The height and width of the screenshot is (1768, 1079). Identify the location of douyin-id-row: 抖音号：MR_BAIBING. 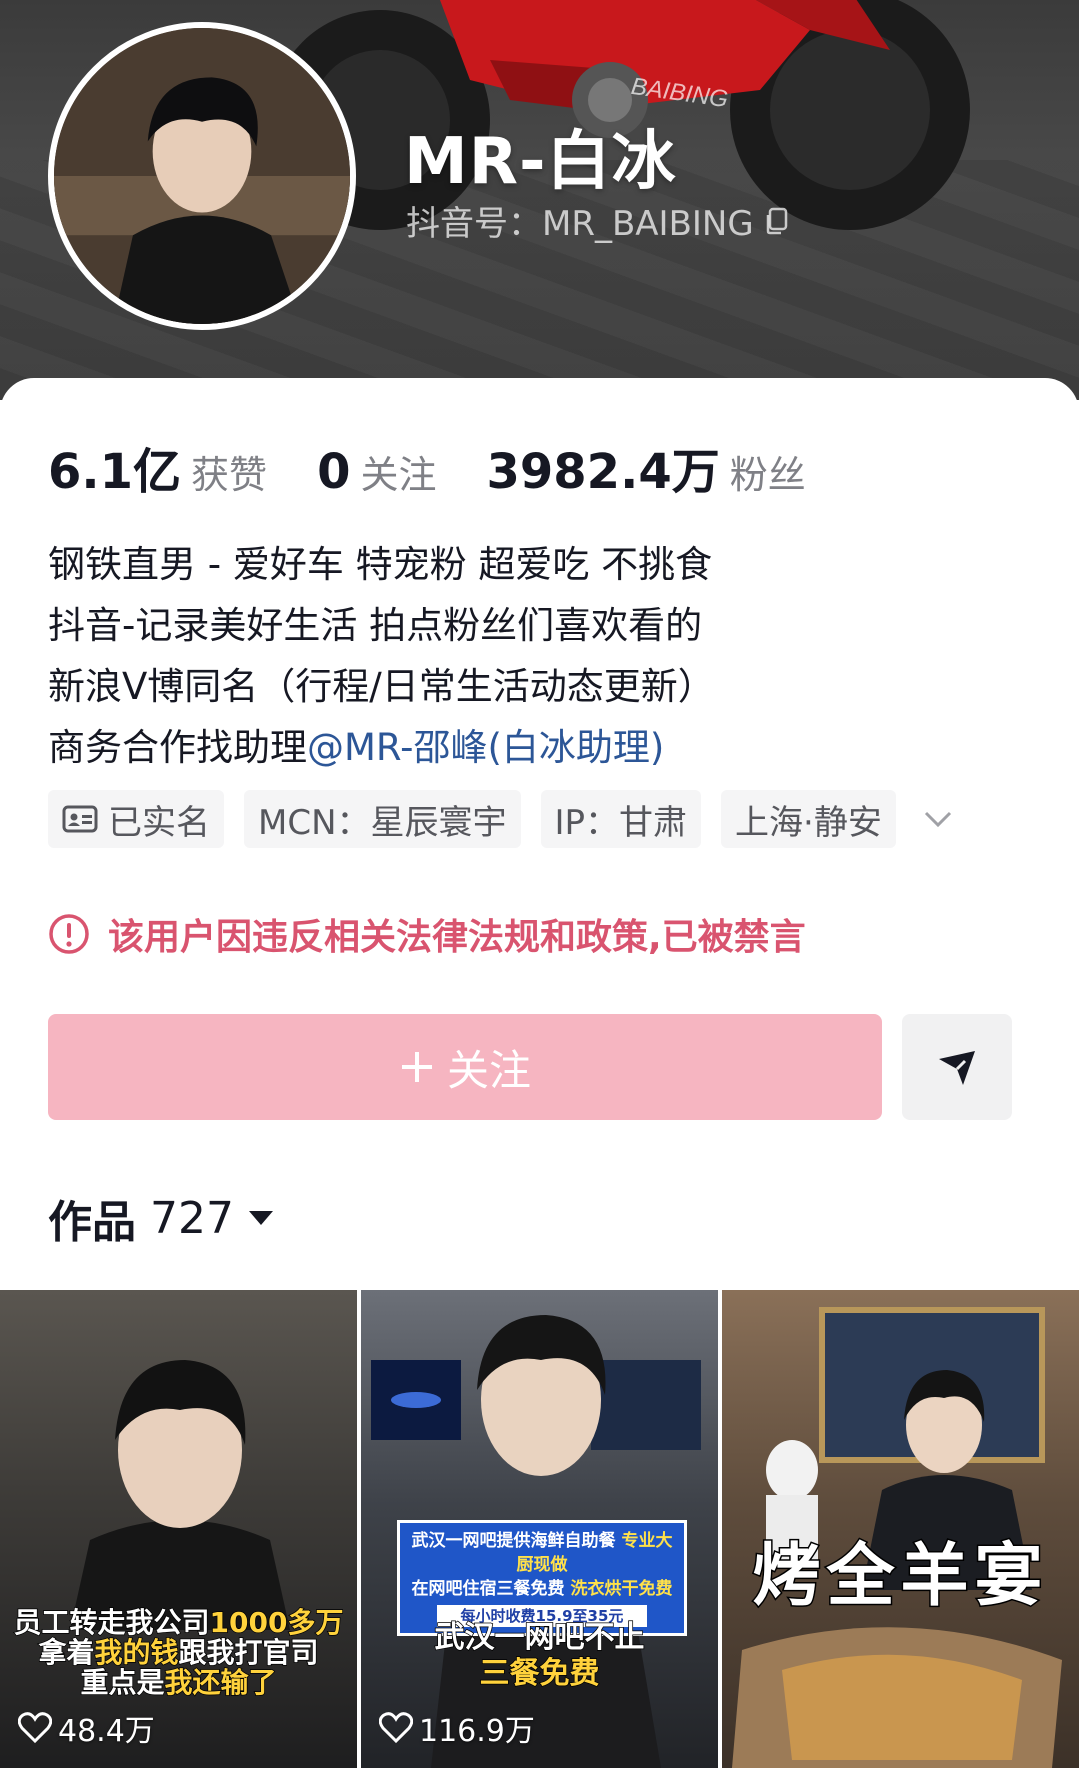
(598, 220).